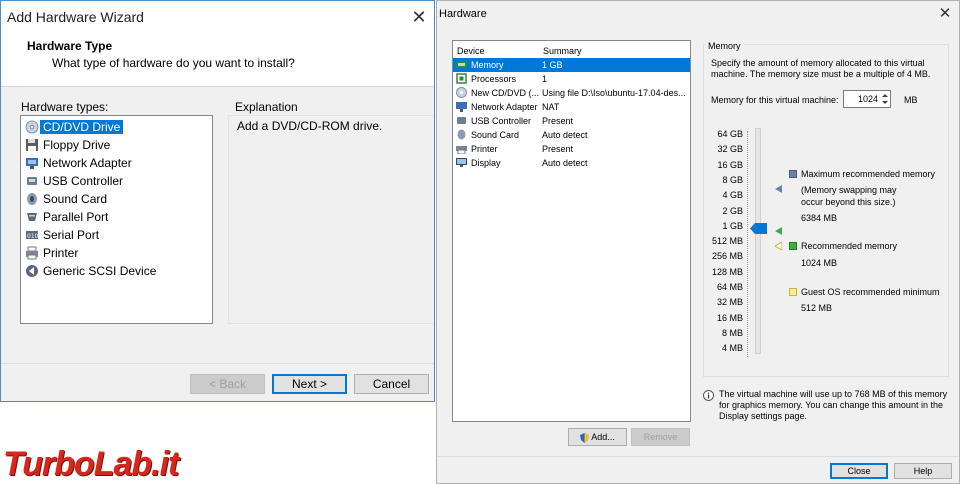 This screenshot has width=960, height=484. What do you see at coordinates (463, 14) in the screenshot?
I see `dialog-title: Hardware` at bounding box center [463, 14].